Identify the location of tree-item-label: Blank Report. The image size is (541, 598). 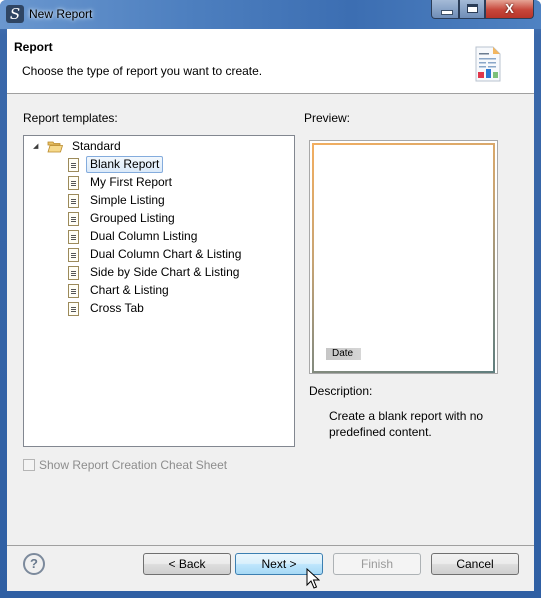
(125, 164).